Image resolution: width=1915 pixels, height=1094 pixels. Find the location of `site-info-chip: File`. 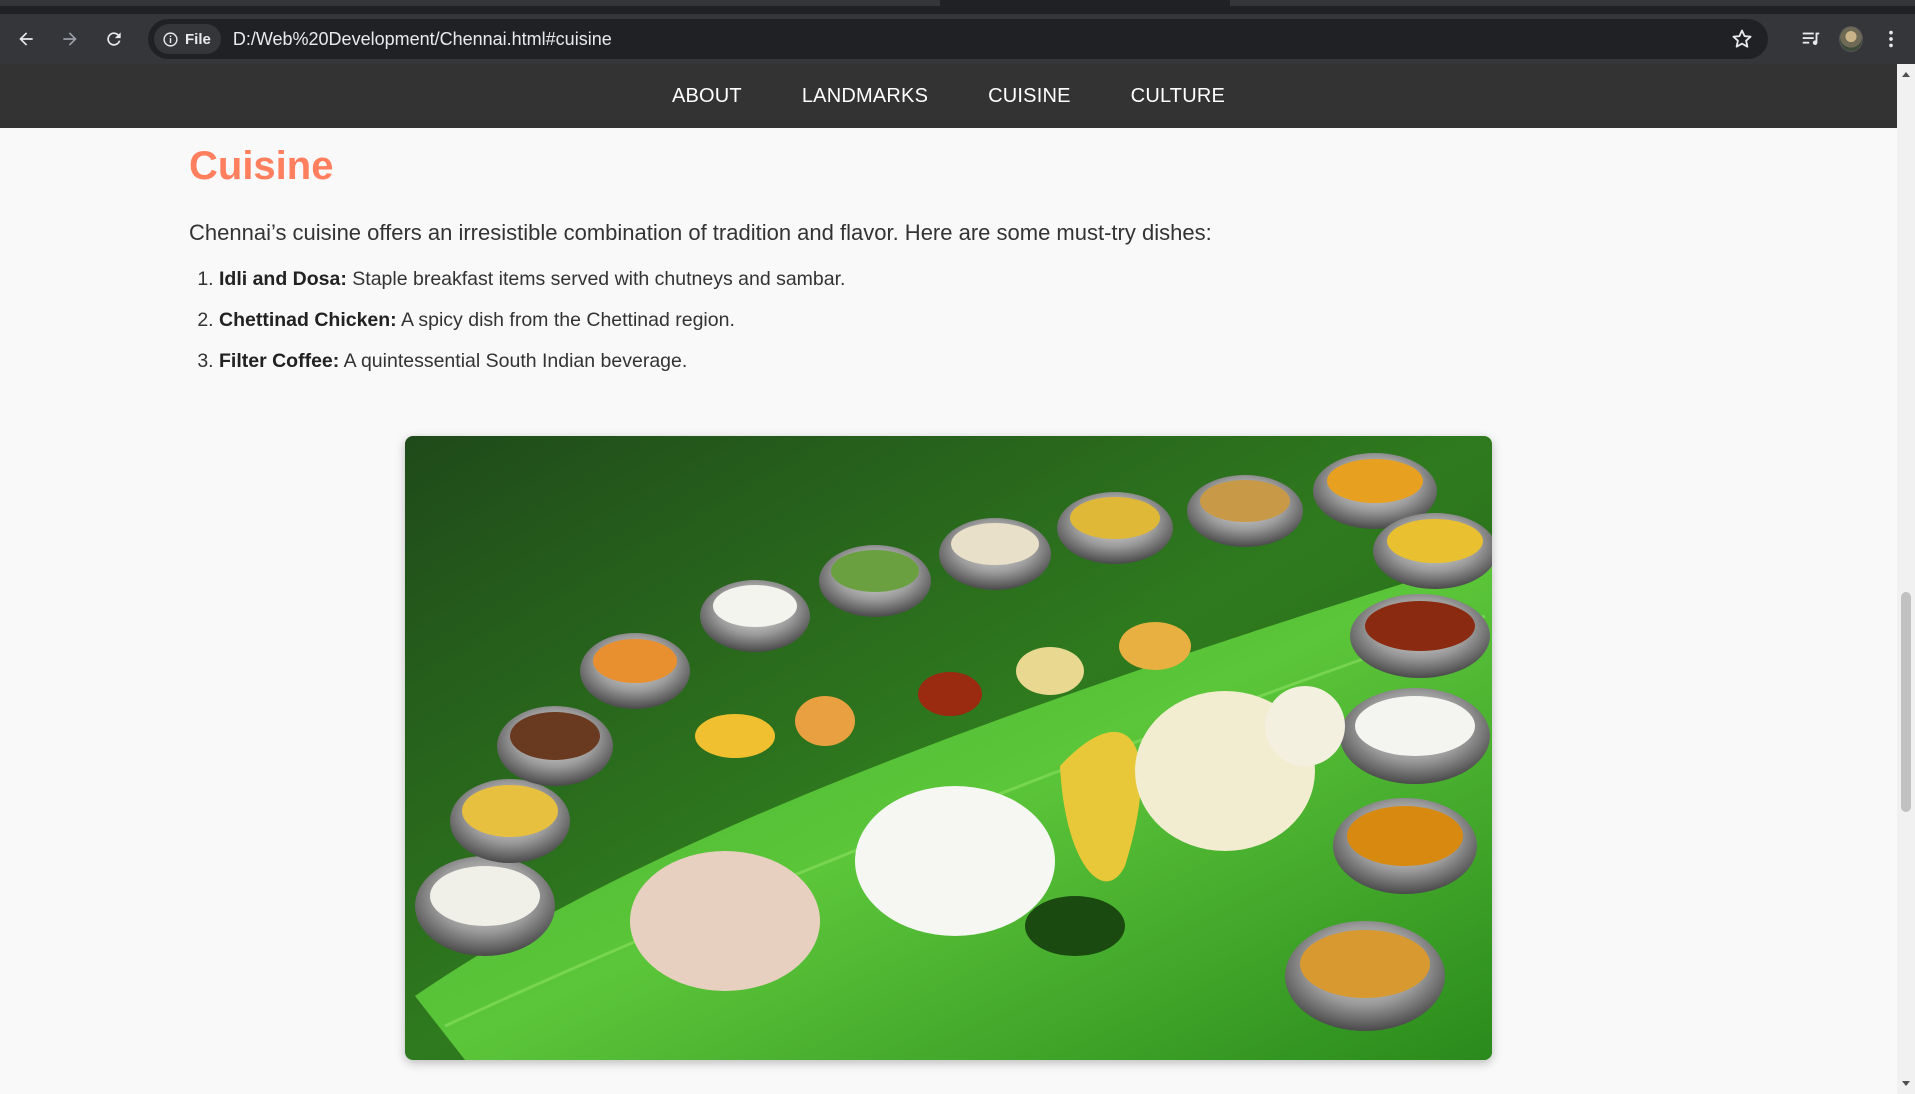

site-info-chip: File is located at coordinates (187, 39).